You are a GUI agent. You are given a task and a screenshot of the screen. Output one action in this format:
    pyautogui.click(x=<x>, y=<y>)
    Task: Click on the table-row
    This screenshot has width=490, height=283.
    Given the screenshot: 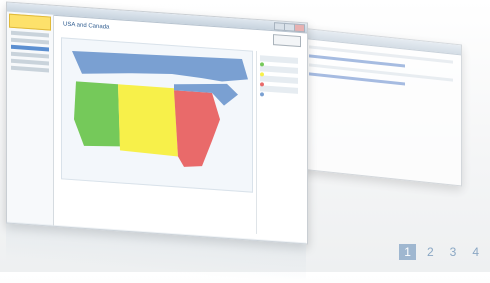 What is the action you would take?
    pyautogui.click(x=381, y=72)
    